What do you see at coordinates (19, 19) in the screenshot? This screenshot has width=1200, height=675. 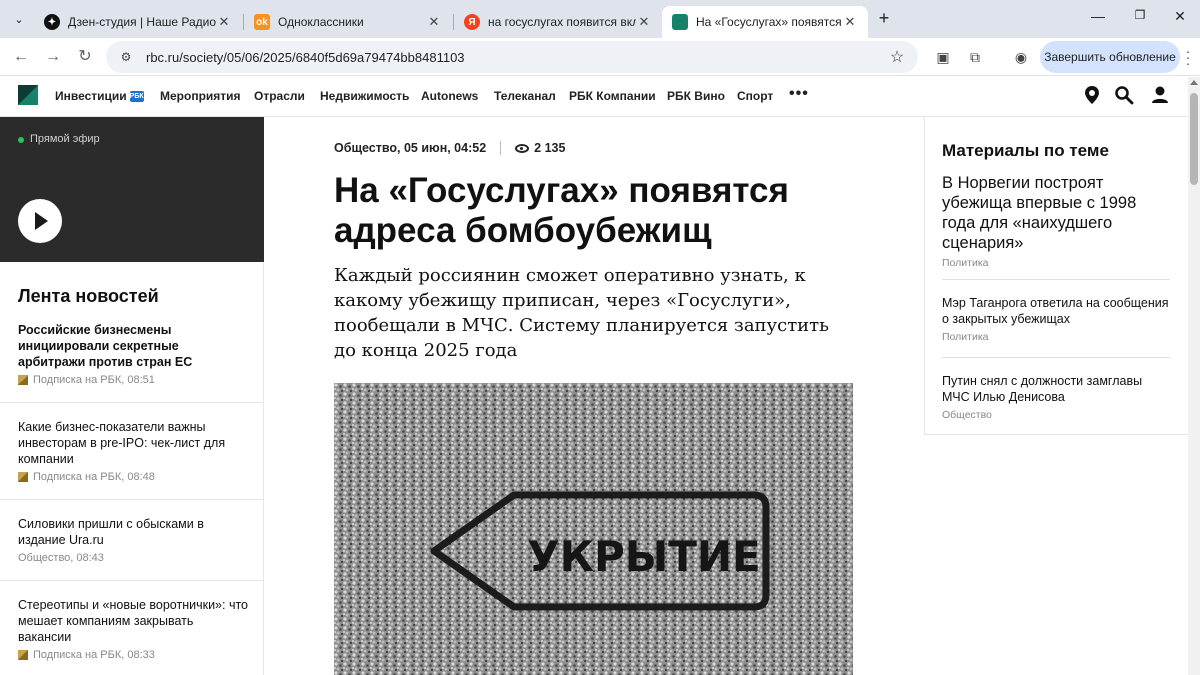 I see `tab-search-dropdown-icon: ⌄` at bounding box center [19, 19].